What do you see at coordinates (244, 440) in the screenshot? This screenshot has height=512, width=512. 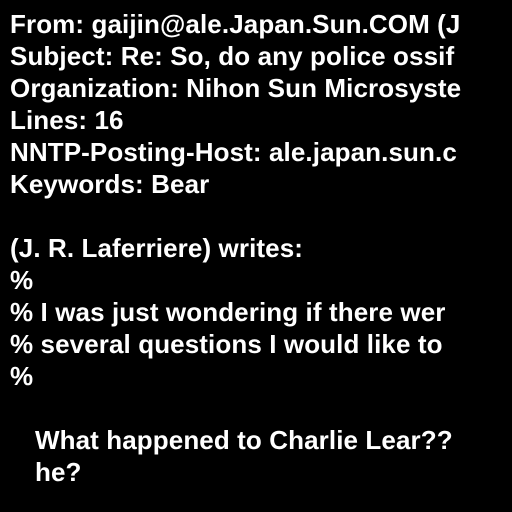 I see `reply-line: What happened to Charlie Lear??` at bounding box center [244, 440].